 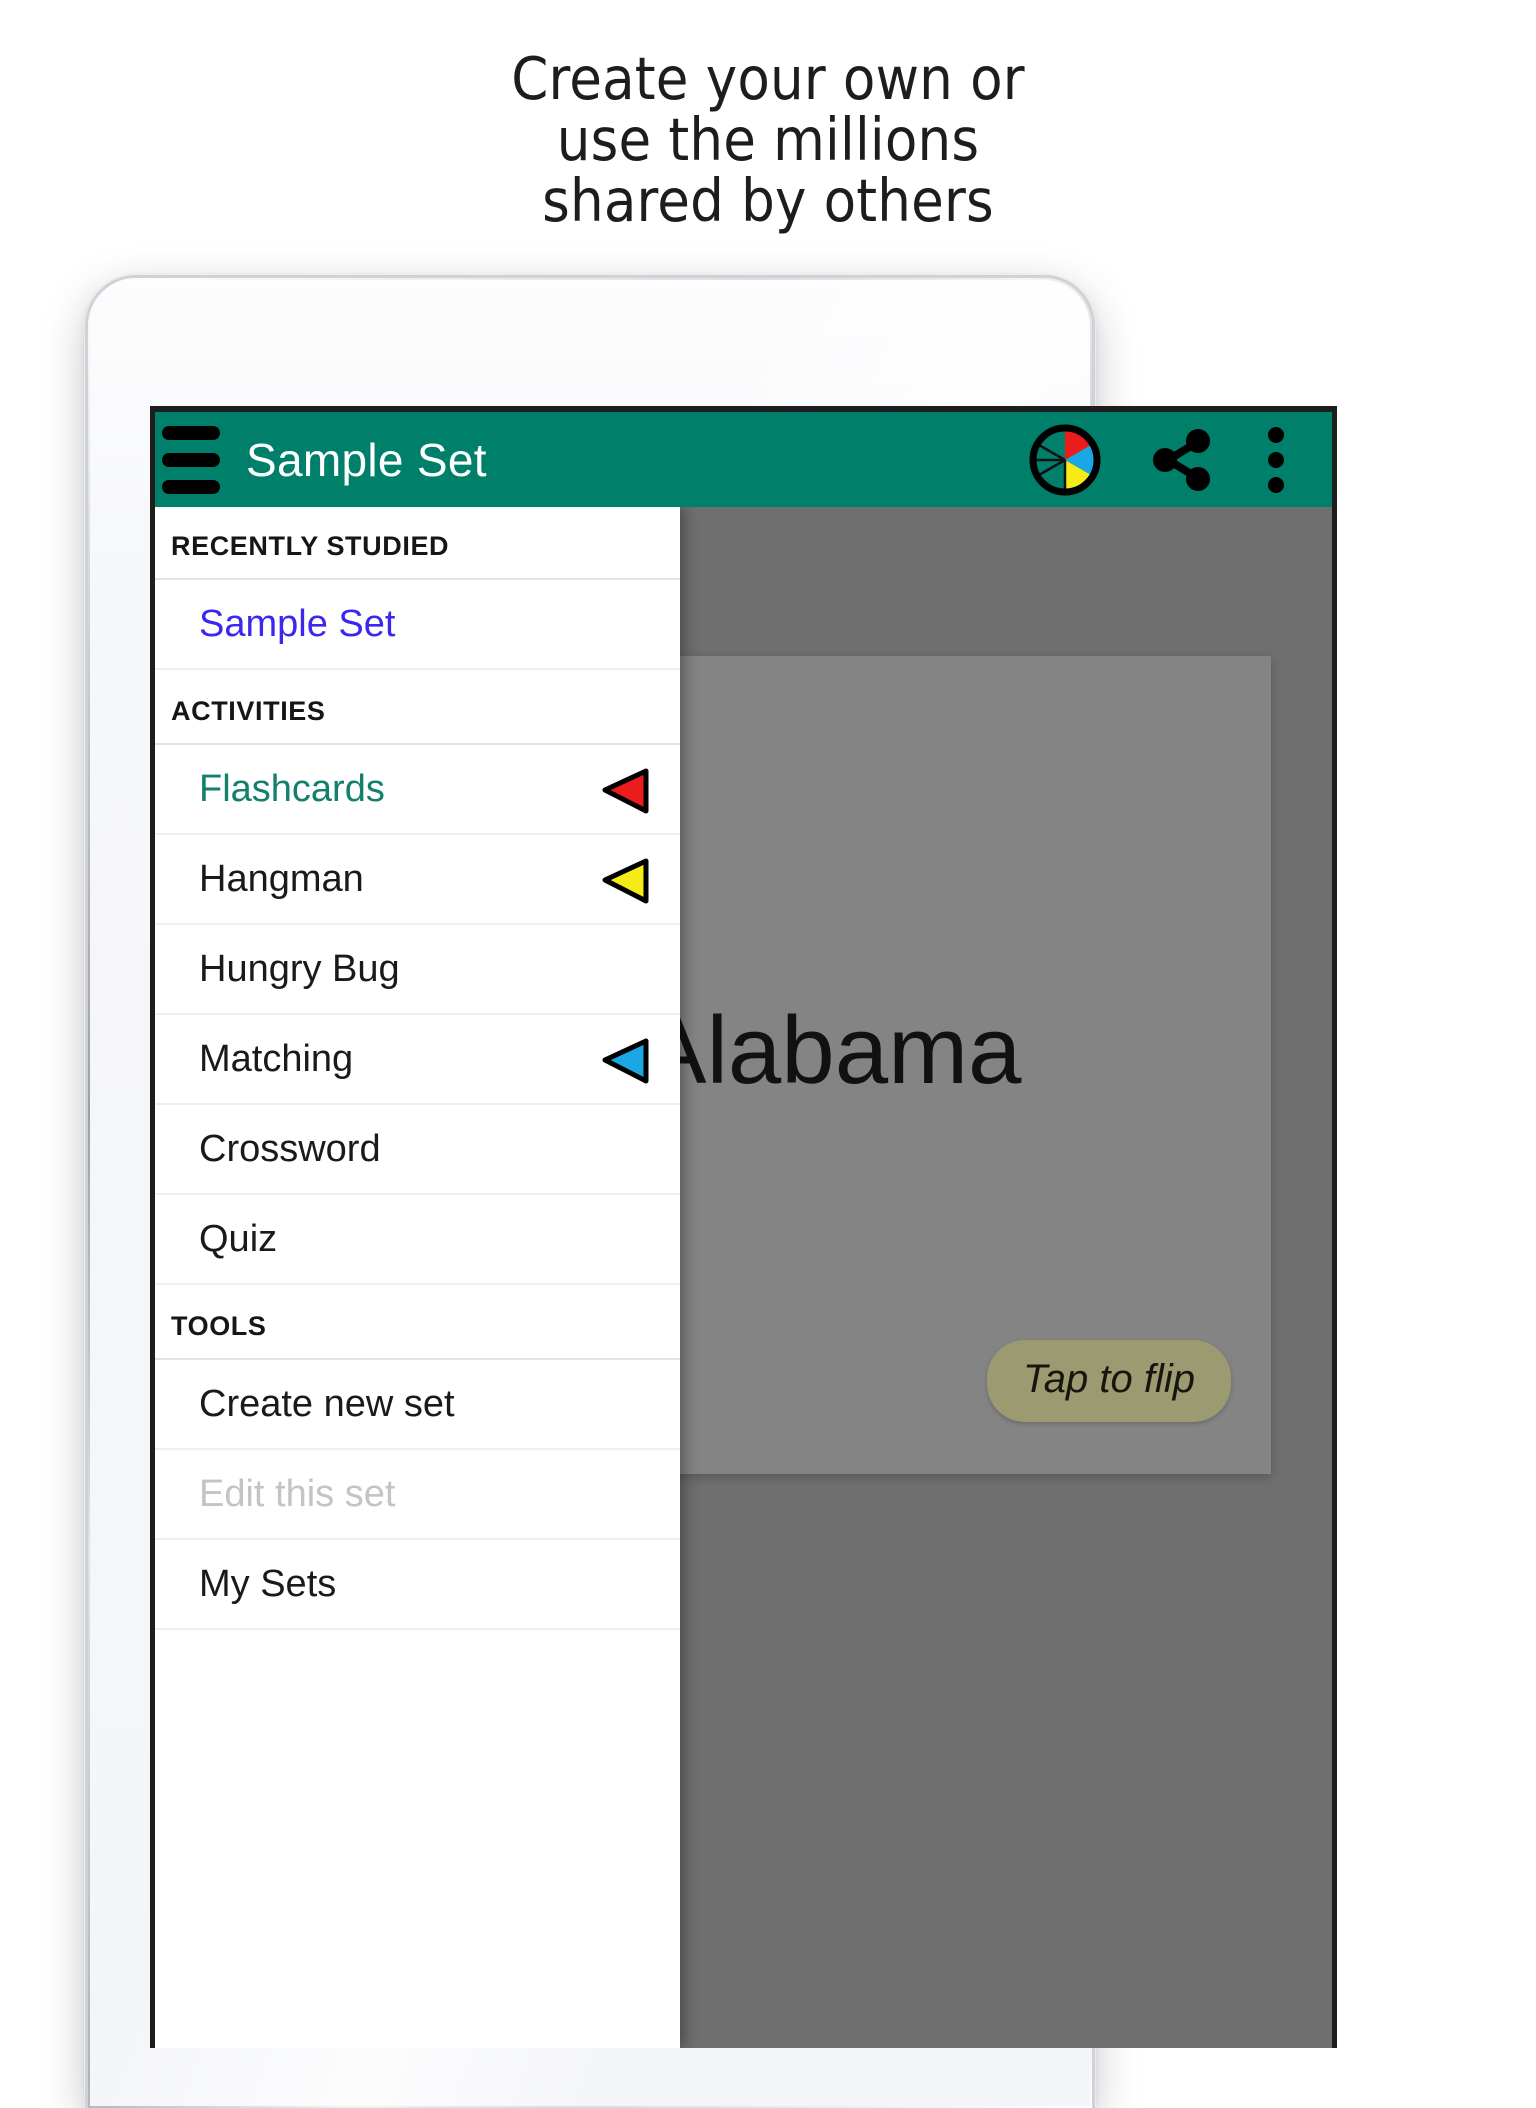 I want to click on headline-line-2: use the millions, so click(x=768, y=139).